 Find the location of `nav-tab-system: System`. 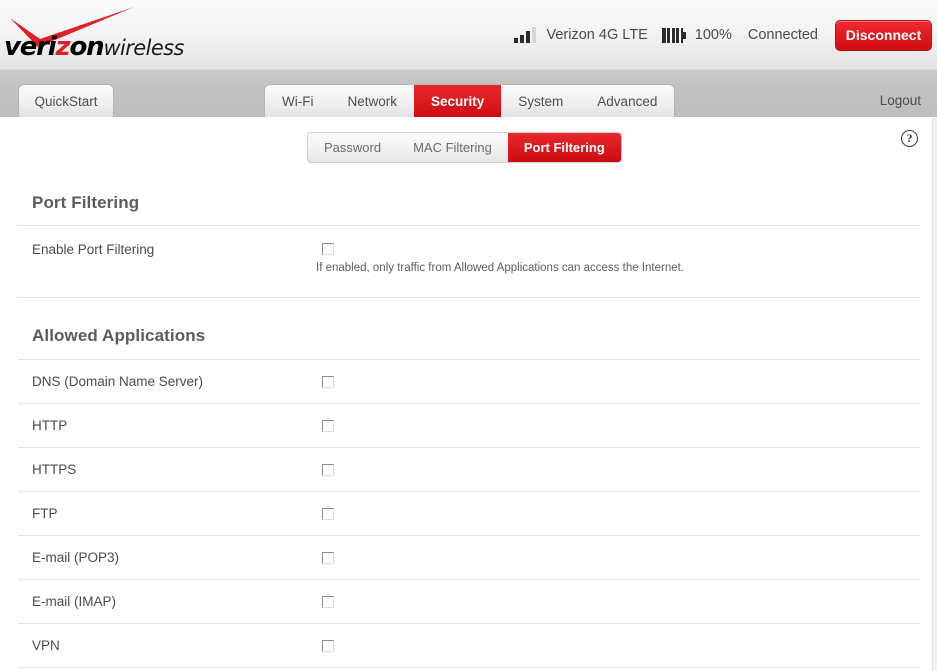

nav-tab-system: System is located at coordinates (540, 101).